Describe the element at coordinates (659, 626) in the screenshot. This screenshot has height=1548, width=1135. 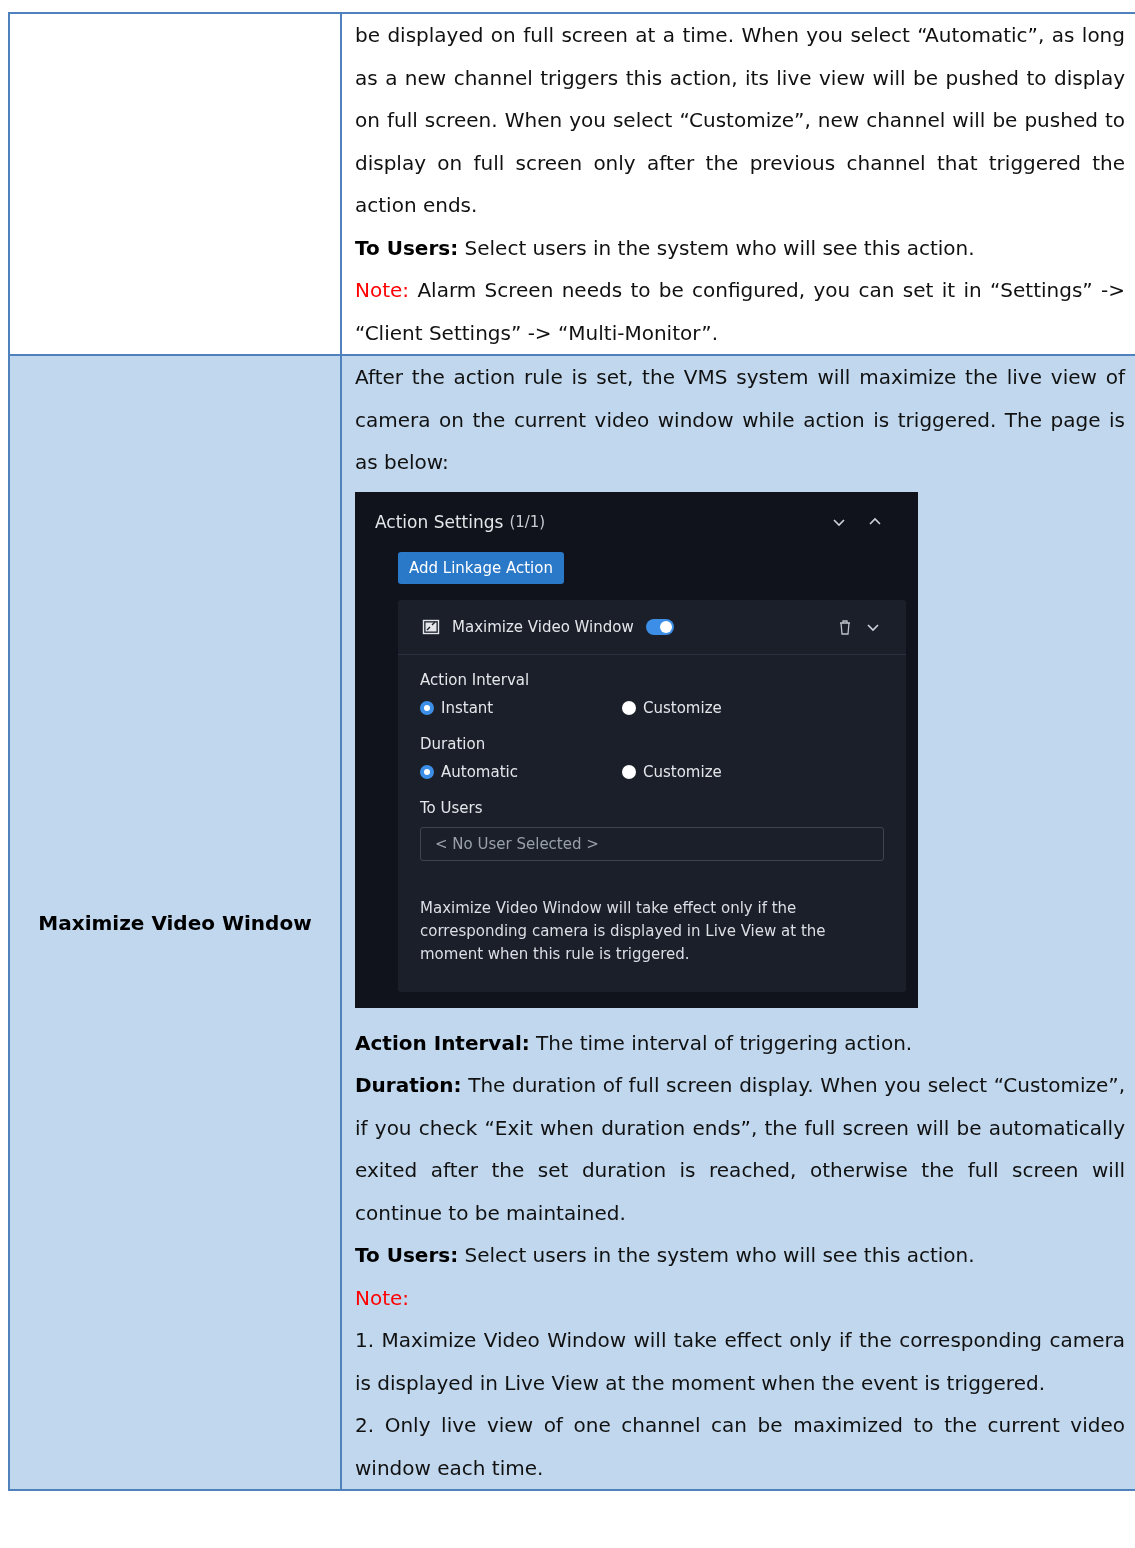
I see `toggle-switch` at that location.